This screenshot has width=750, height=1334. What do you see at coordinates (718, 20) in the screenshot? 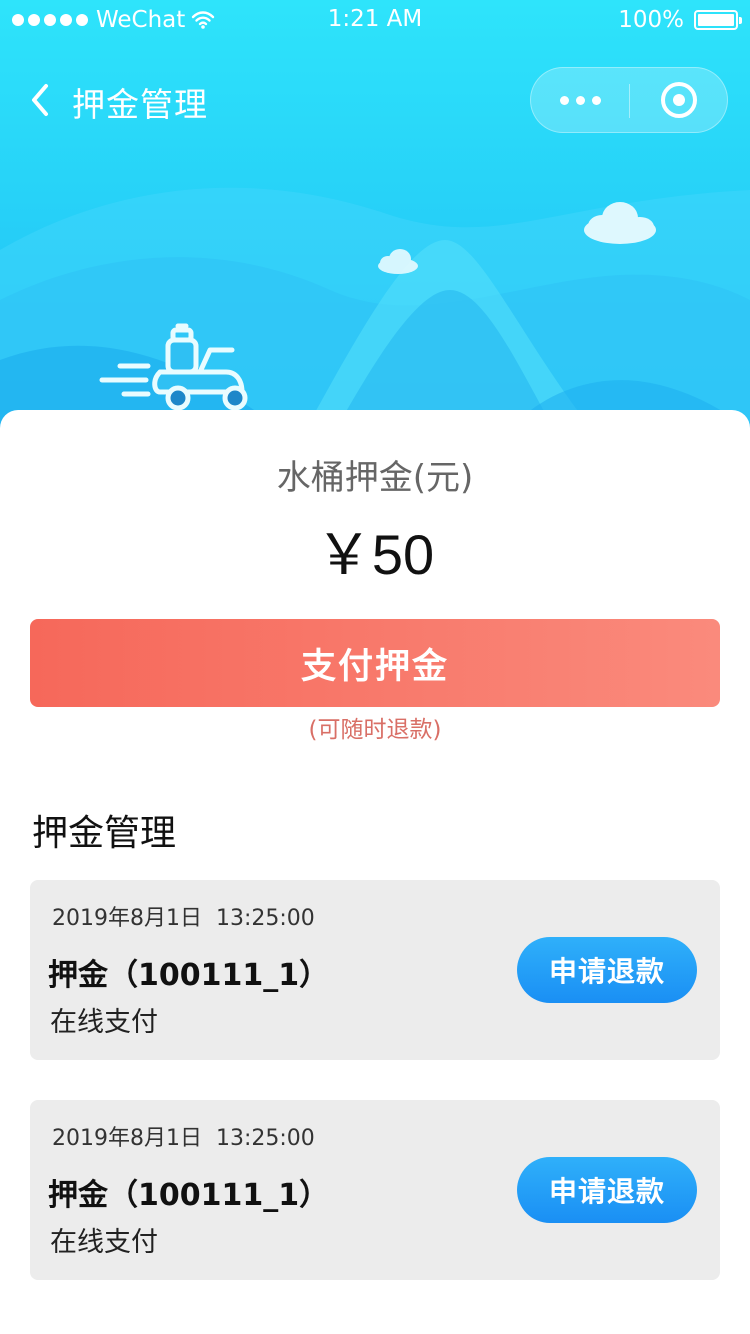
I see `battery-icon` at bounding box center [718, 20].